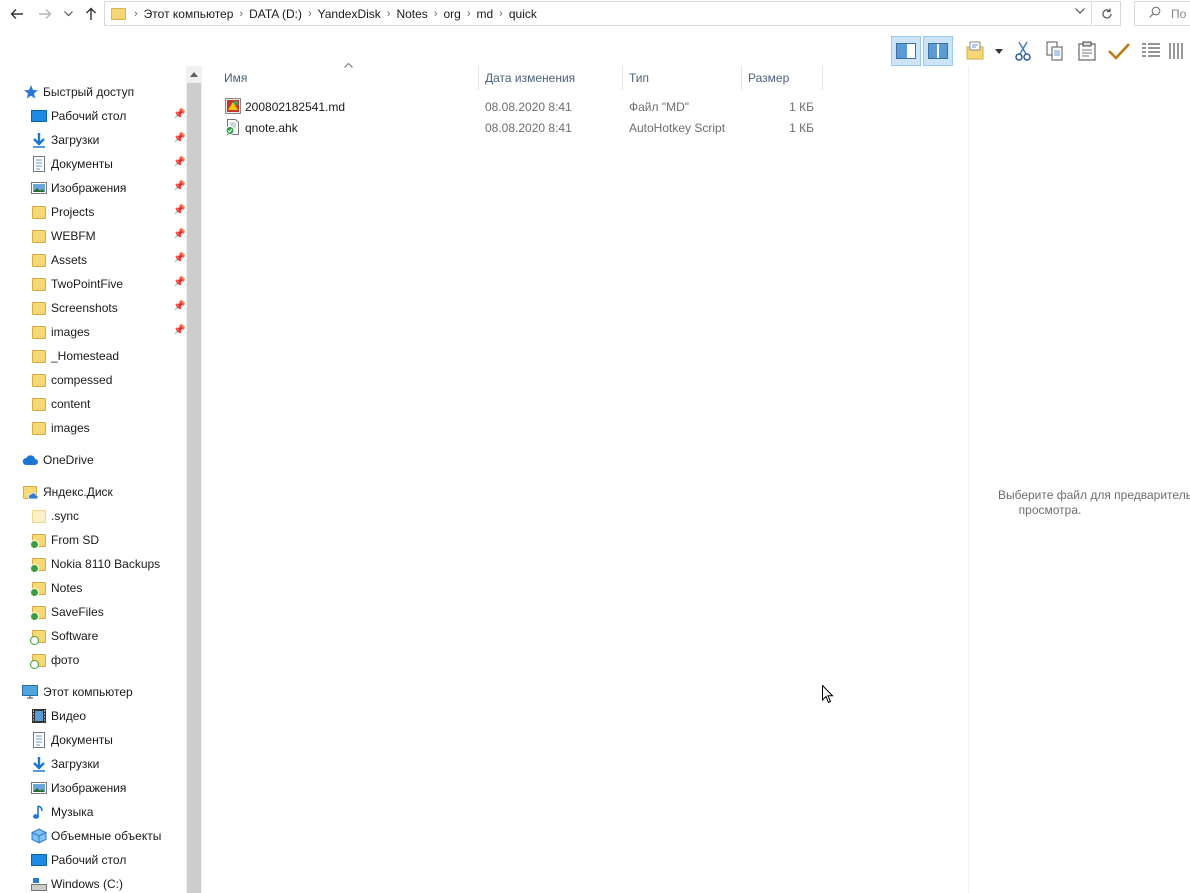 This screenshot has width=1190, height=893. I want to click on nav-this-pc: Этот компьютер, so click(93, 692).